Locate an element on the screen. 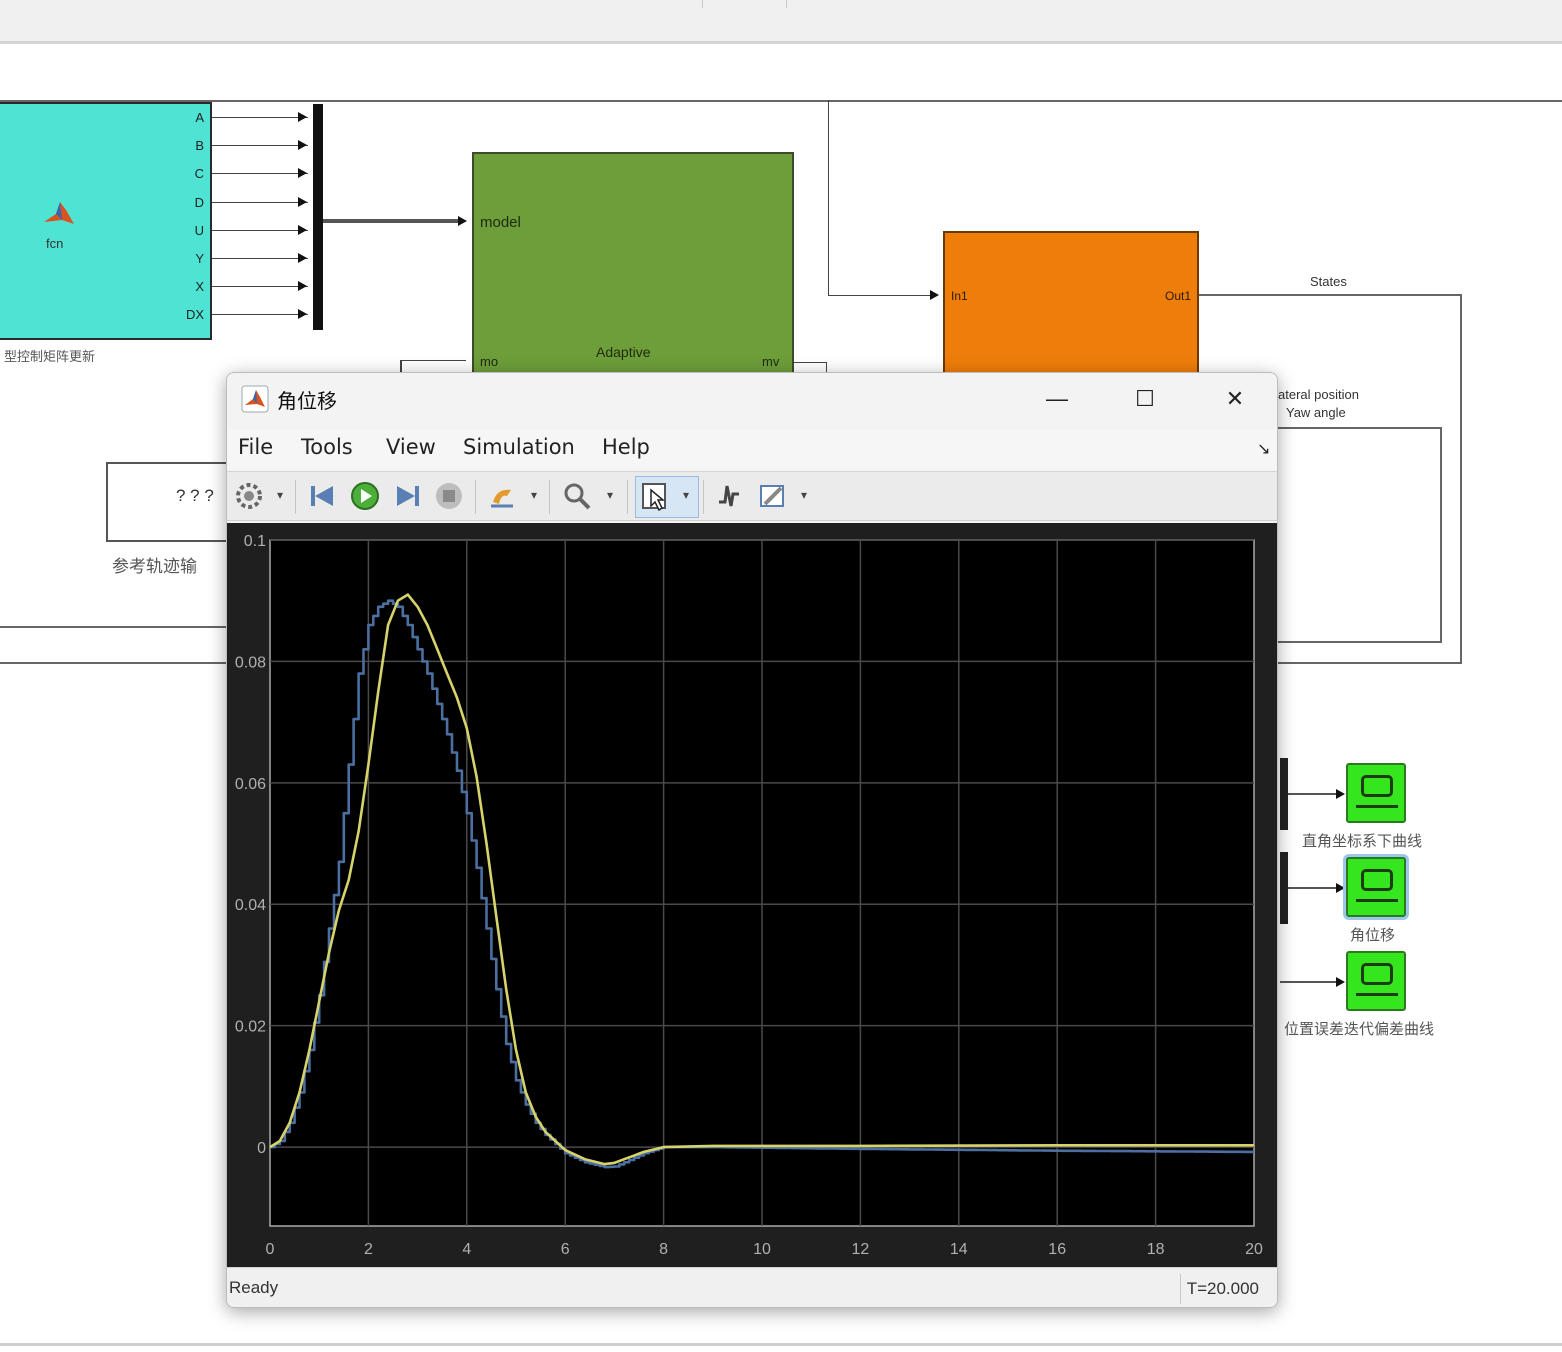 This screenshot has height=1352, width=1562. highlight-dropdown-arrow: ▾ is located at coordinates (534, 495).